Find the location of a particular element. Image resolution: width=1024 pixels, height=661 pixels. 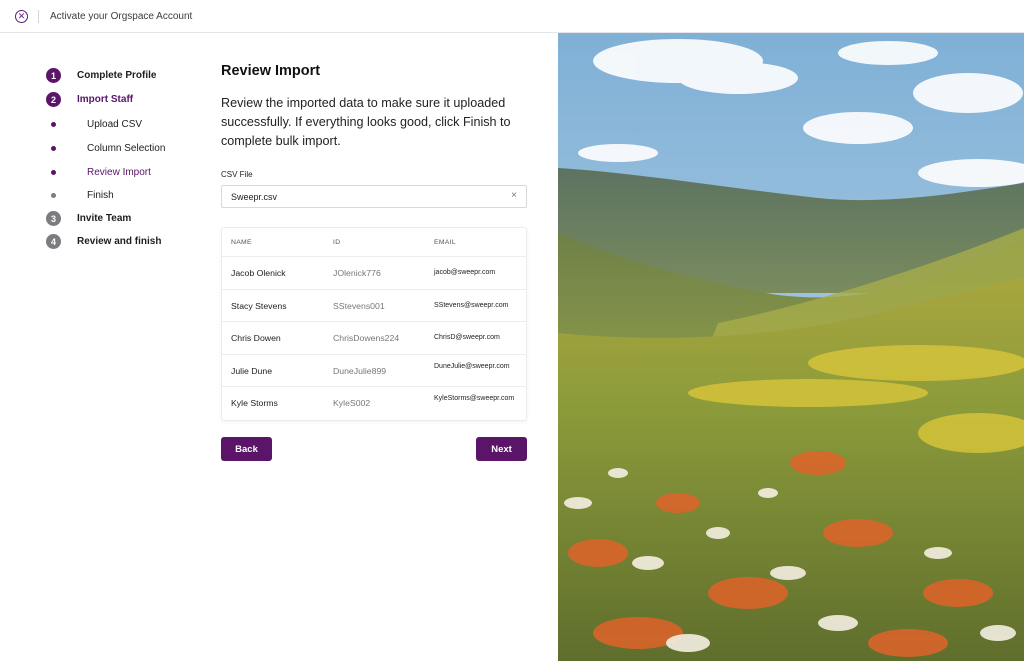

csv-file-name: Sweepr.csv is located at coordinates (254, 197).